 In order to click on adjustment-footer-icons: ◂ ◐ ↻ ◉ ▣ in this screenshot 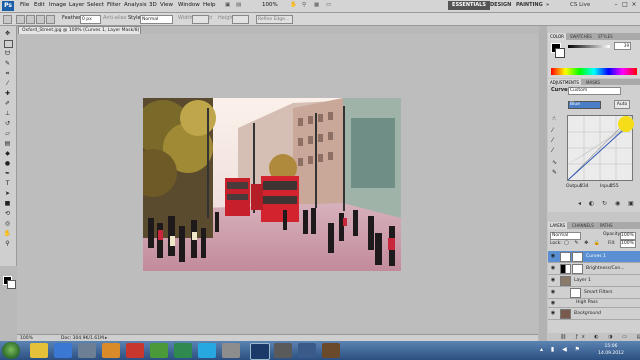, I will do `click(607, 203)`.